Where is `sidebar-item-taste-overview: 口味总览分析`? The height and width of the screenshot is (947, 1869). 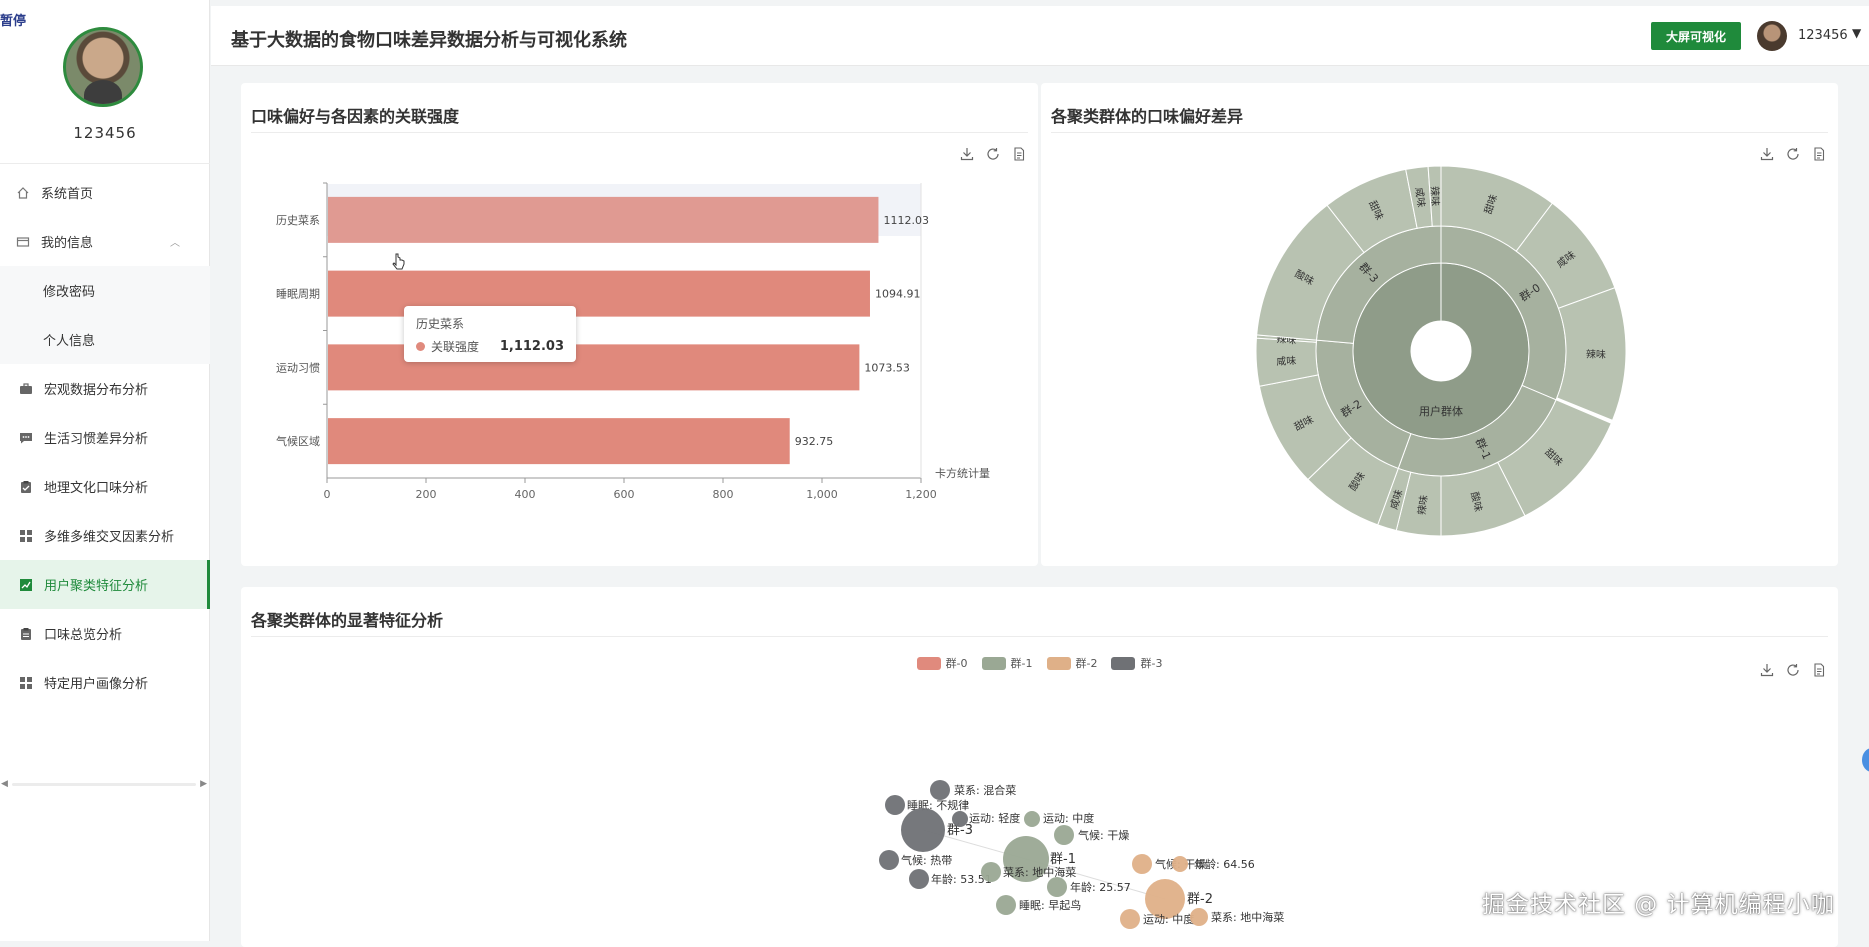 sidebar-item-taste-overview: 口味总览分析 is located at coordinates (105, 633).